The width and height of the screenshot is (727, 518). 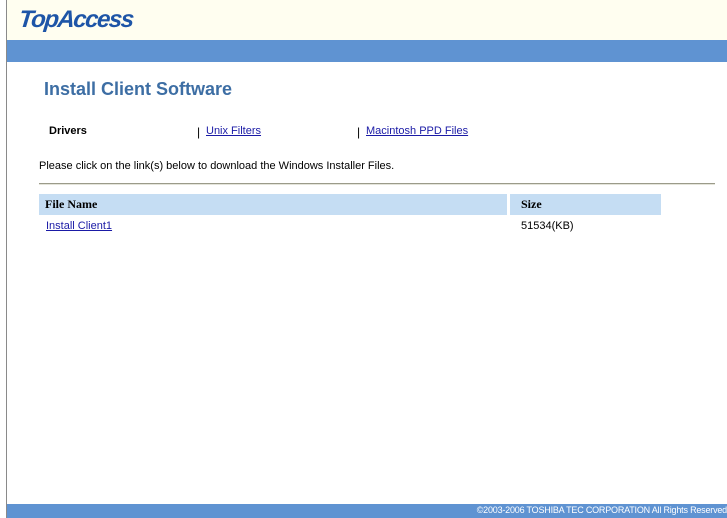 What do you see at coordinates (79, 226) in the screenshot?
I see `install-client-link: Install Client1` at bounding box center [79, 226].